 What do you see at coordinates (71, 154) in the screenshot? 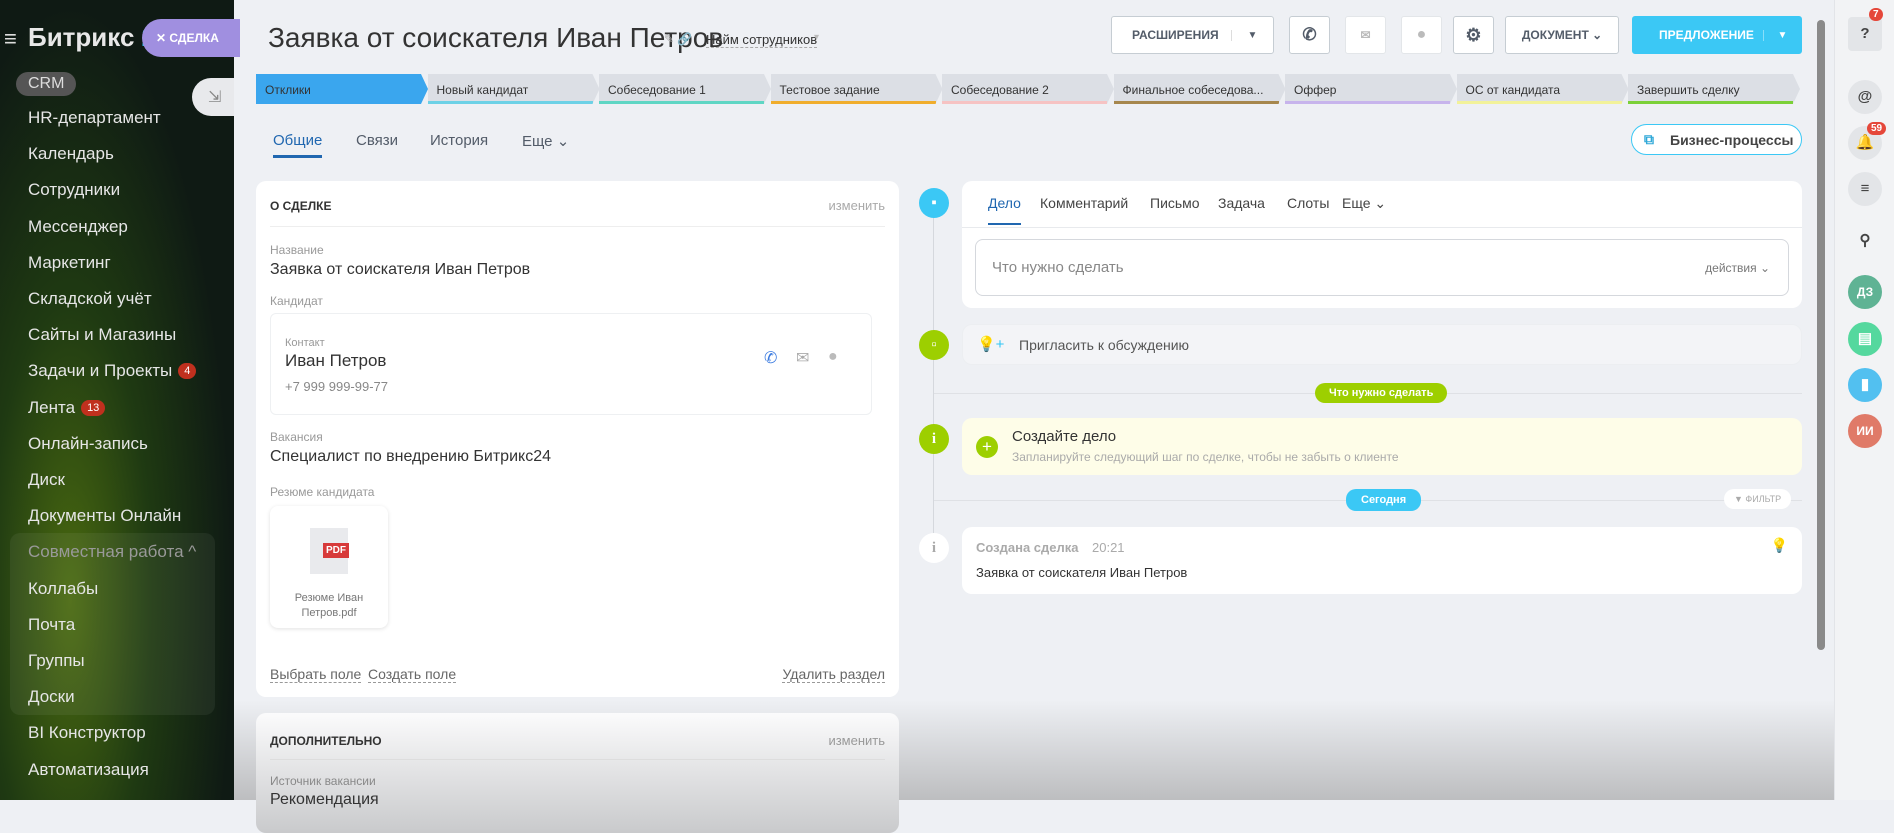
I see `sidebar-item: Календарь` at bounding box center [71, 154].